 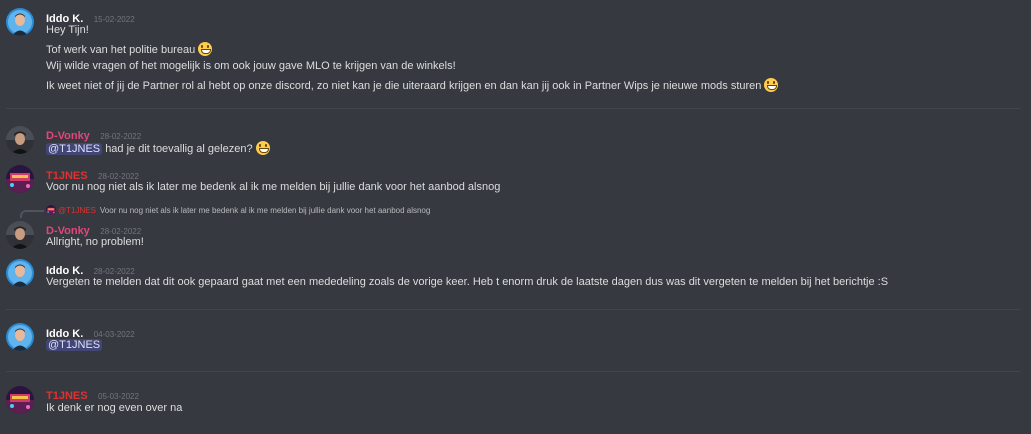 I want to click on message-text: Hey Tijn!, so click(x=67, y=30).